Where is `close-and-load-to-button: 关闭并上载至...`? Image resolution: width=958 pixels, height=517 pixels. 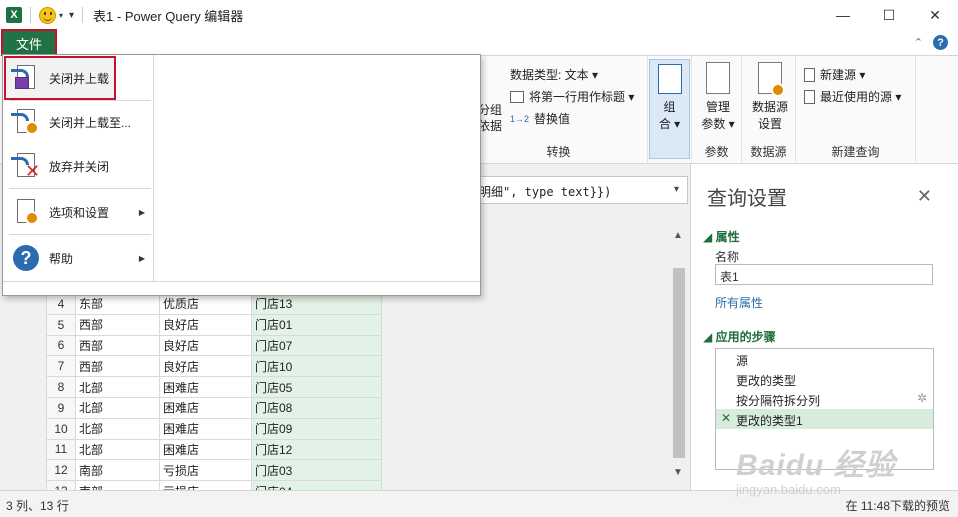 close-and-load-to-button: 关闭并上载至... is located at coordinates (79, 122).